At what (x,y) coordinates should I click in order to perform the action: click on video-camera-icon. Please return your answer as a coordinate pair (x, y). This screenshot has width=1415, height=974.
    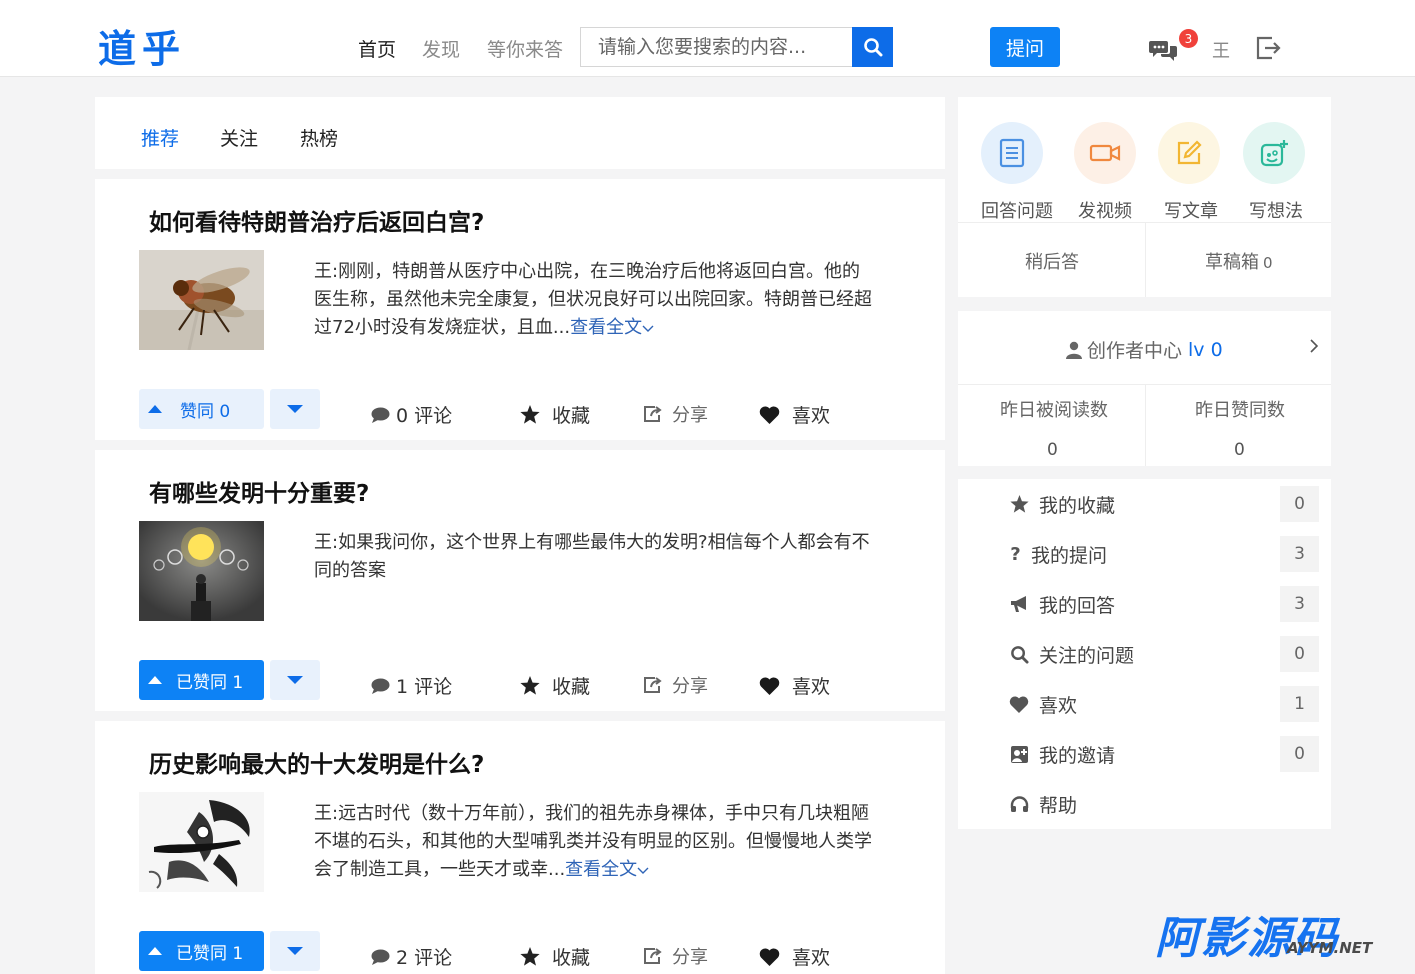
    Looking at the image, I should click on (1105, 153).